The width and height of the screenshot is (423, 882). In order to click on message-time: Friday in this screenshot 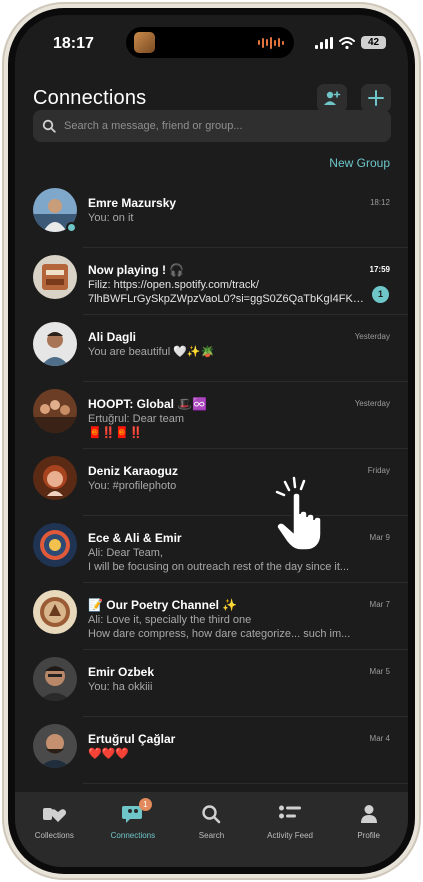, I will do `click(378, 470)`.